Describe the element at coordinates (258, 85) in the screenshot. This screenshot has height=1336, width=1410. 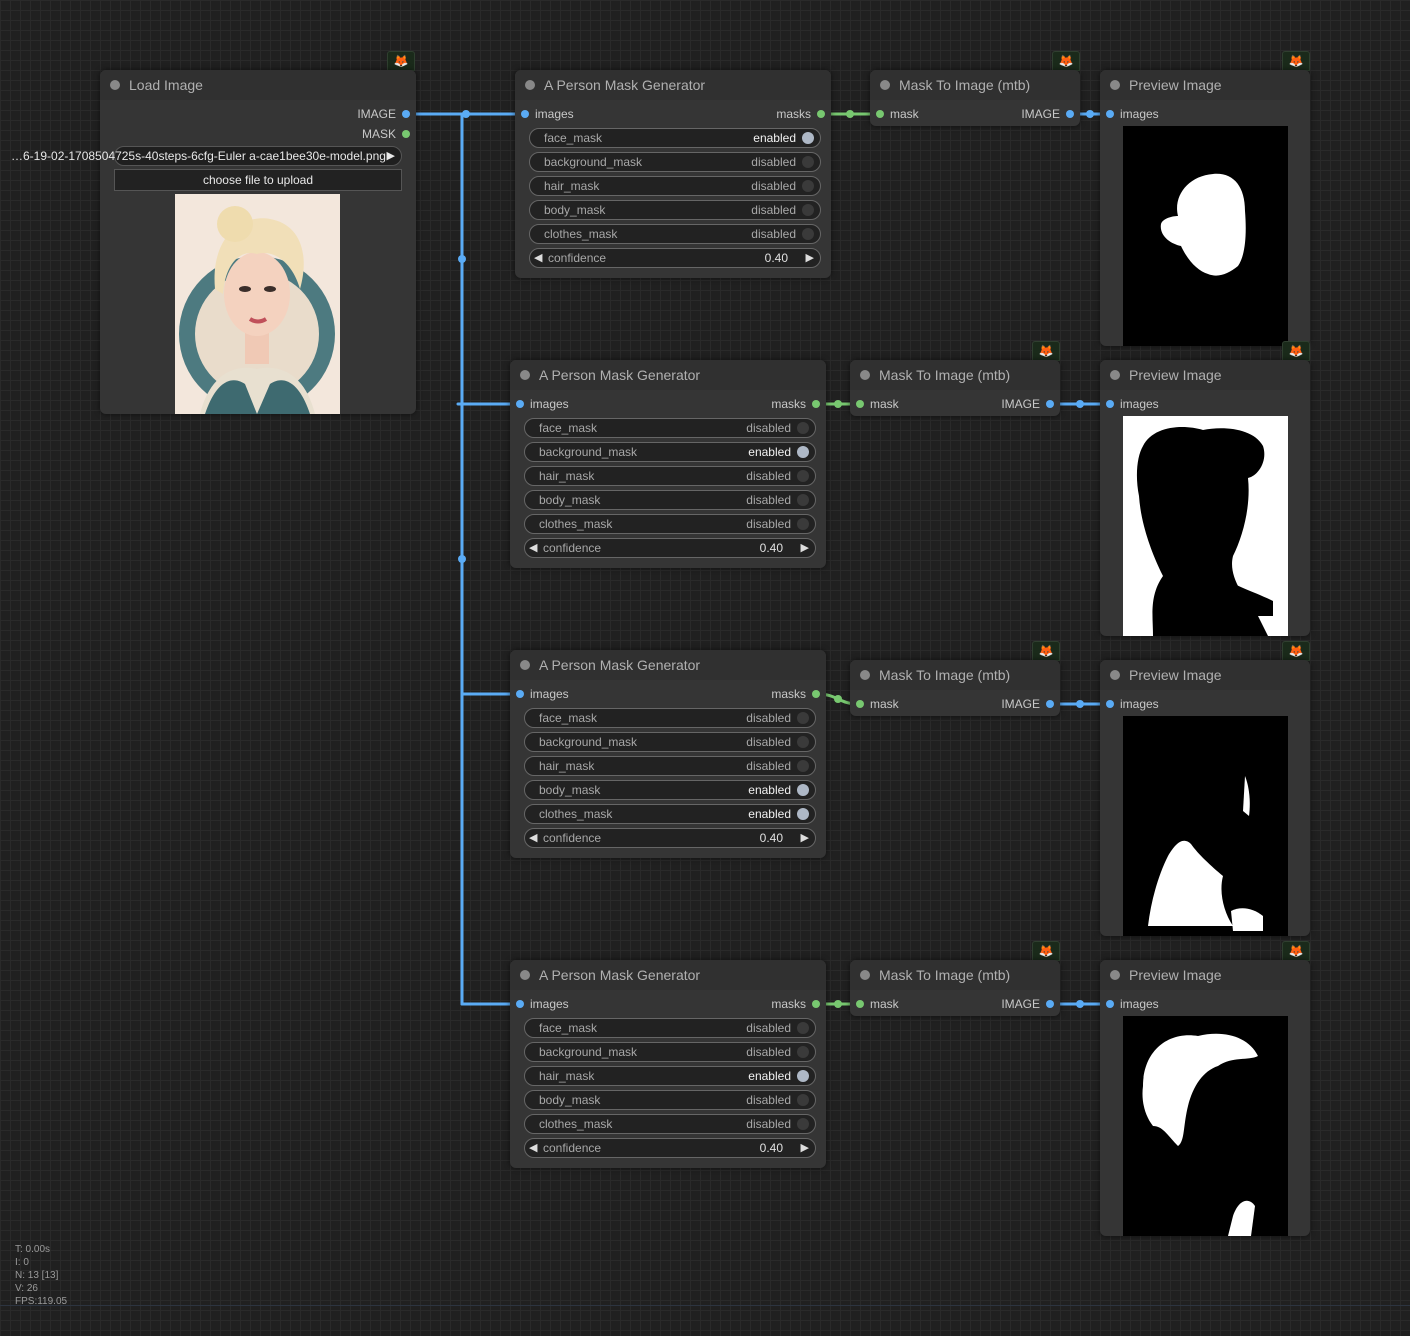
I see `node-title: Load Image` at that location.